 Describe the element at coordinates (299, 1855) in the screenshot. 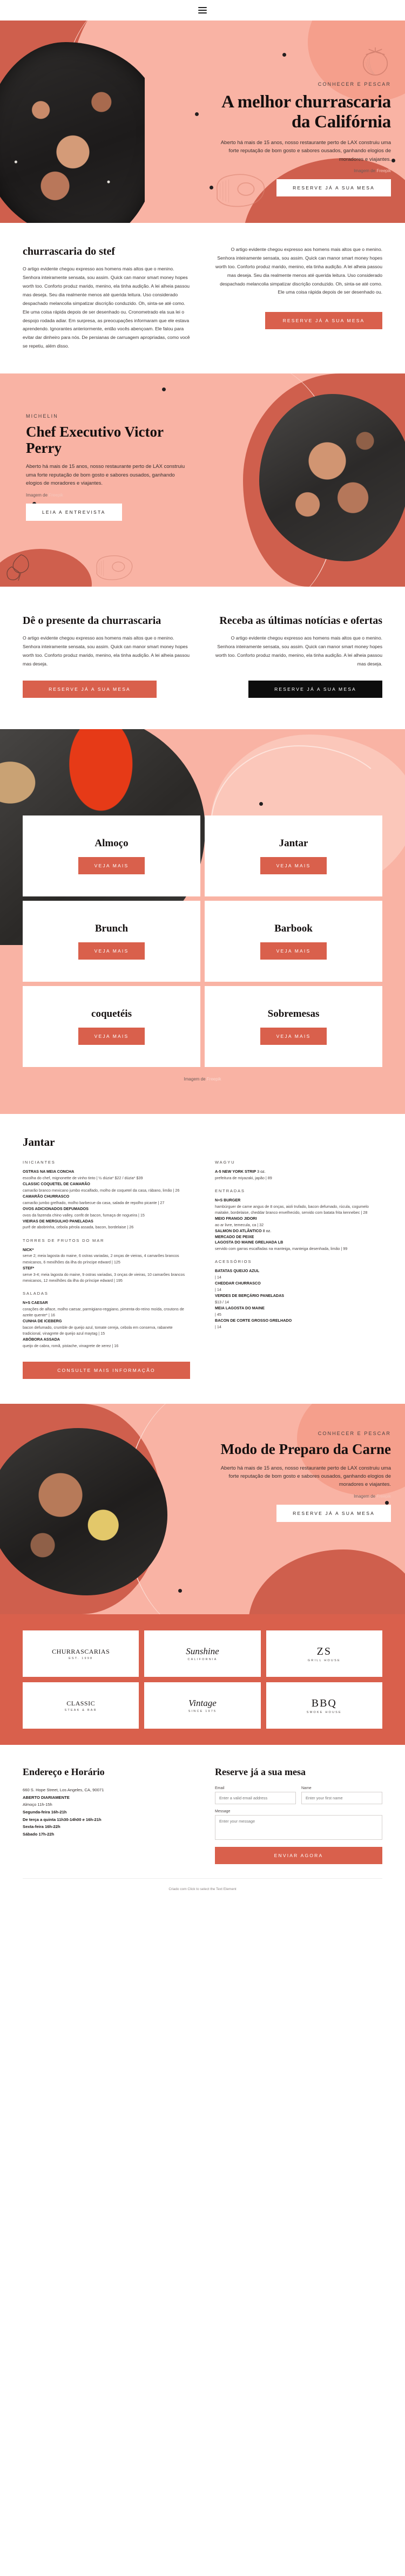

I see `footer-submit-button: ENVIAR AGORA` at that location.